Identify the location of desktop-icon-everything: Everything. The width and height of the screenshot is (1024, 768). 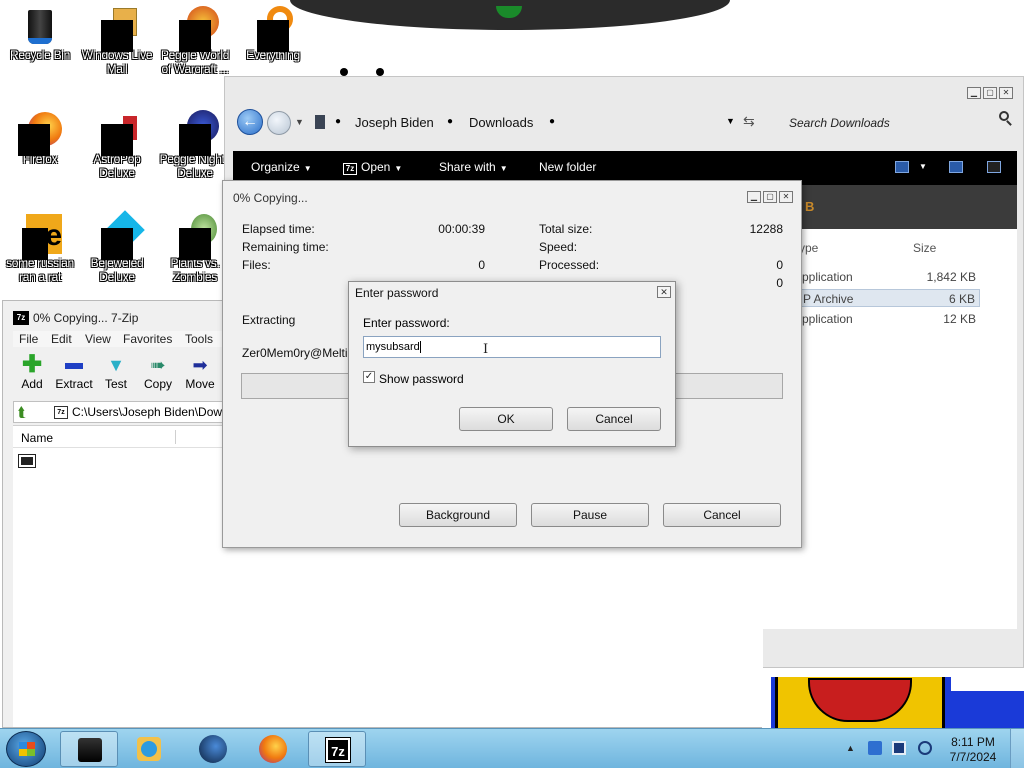
(273, 32).